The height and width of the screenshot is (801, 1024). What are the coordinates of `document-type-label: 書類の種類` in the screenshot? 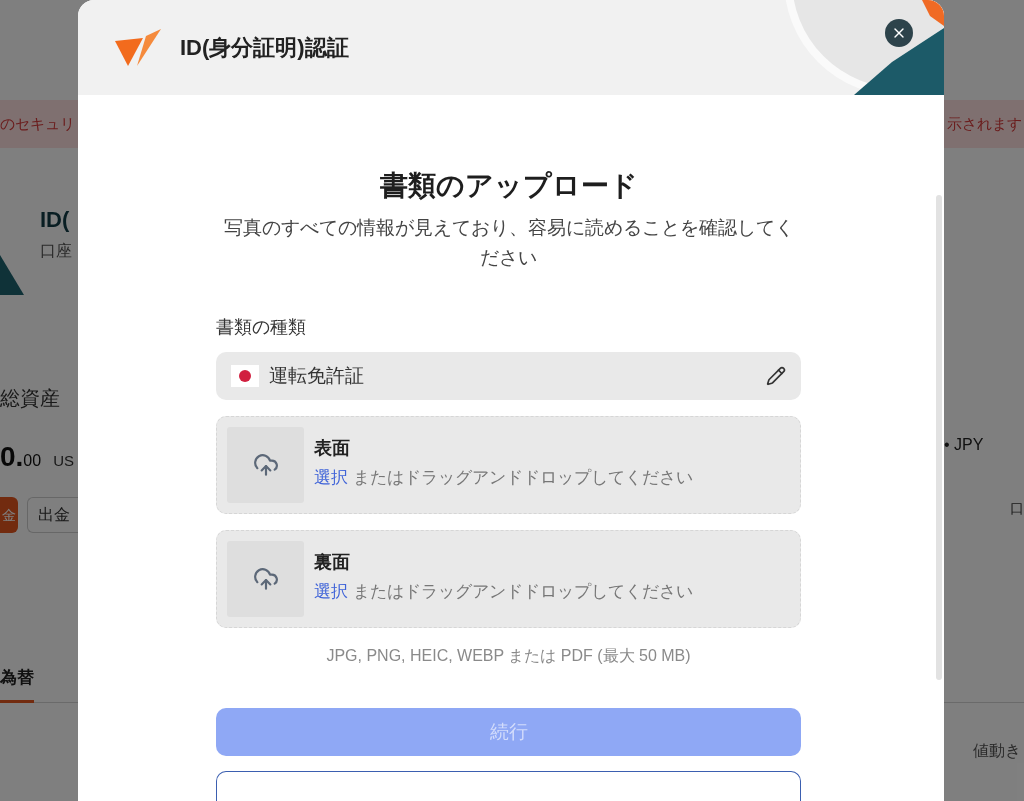 It's located at (261, 327).